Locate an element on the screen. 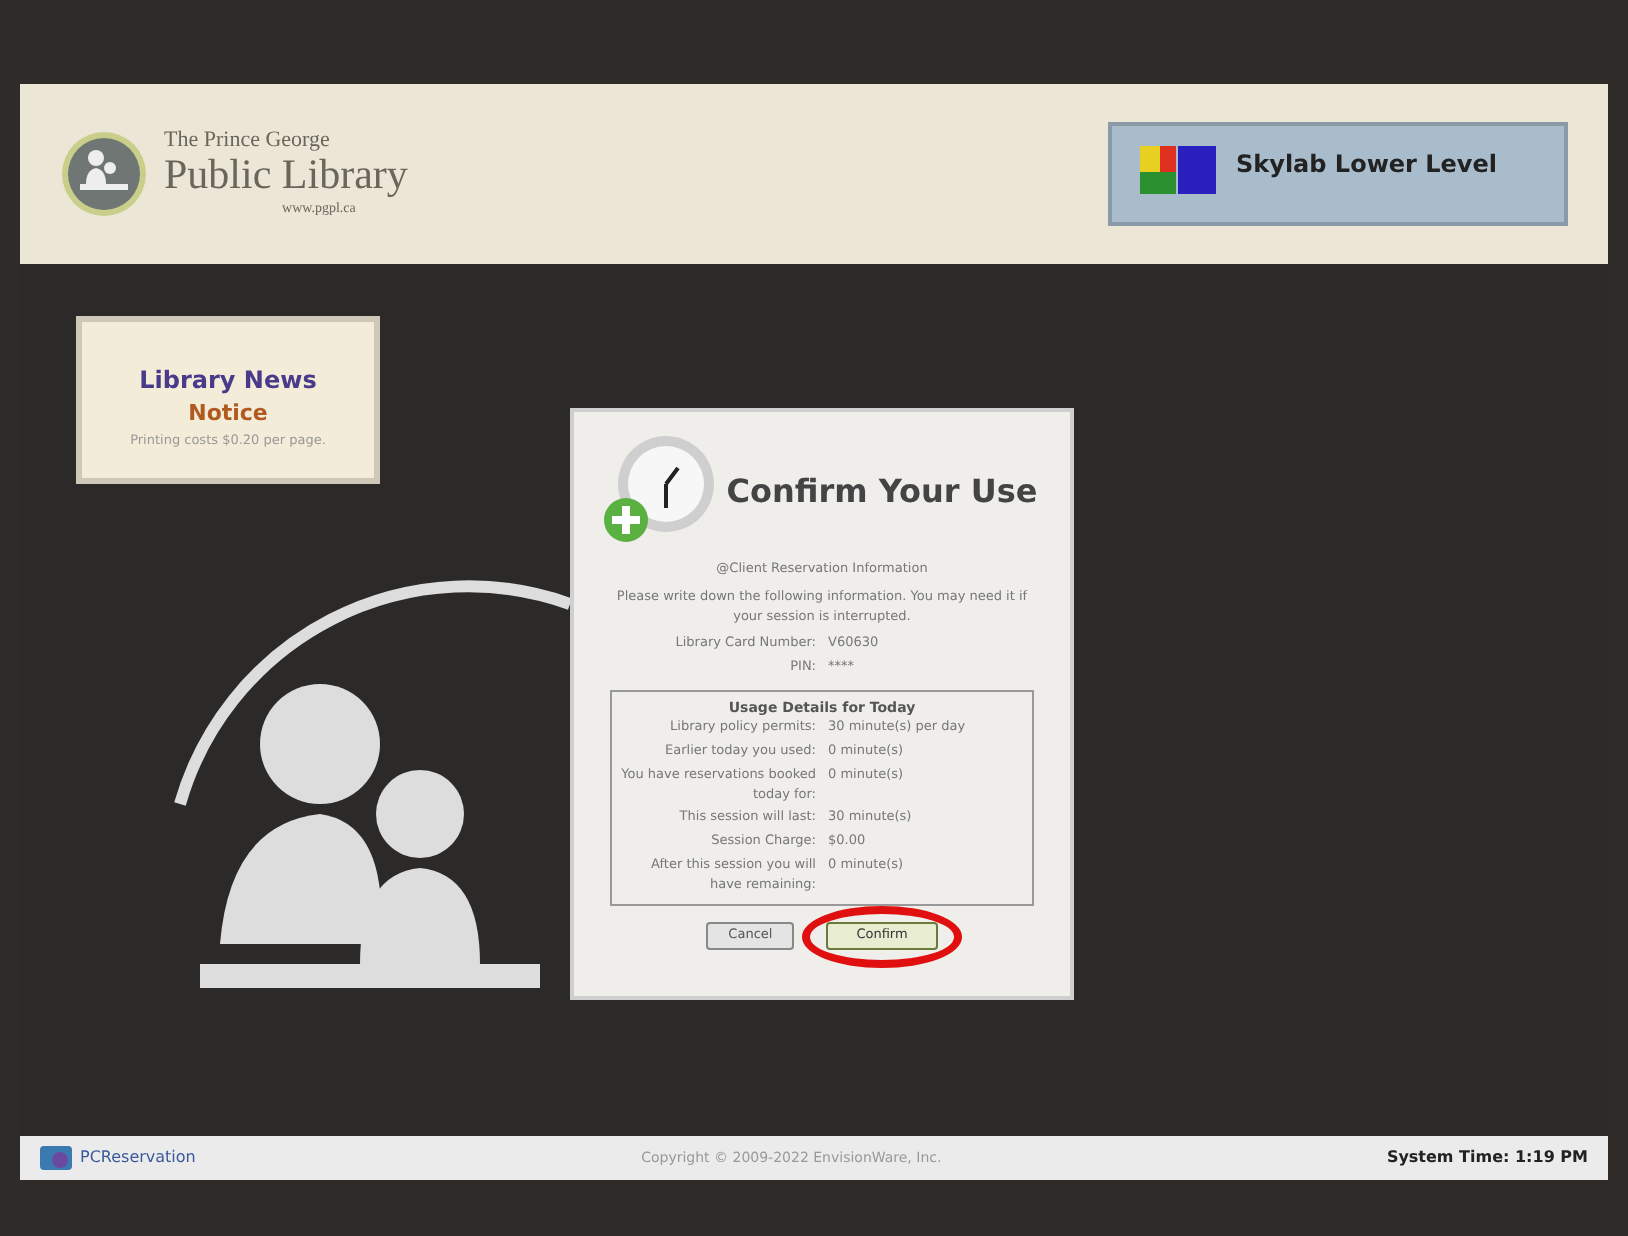 This screenshot has height=1236, width=1628. library-name-line: The Prince George is located at coordinates (248, 140).